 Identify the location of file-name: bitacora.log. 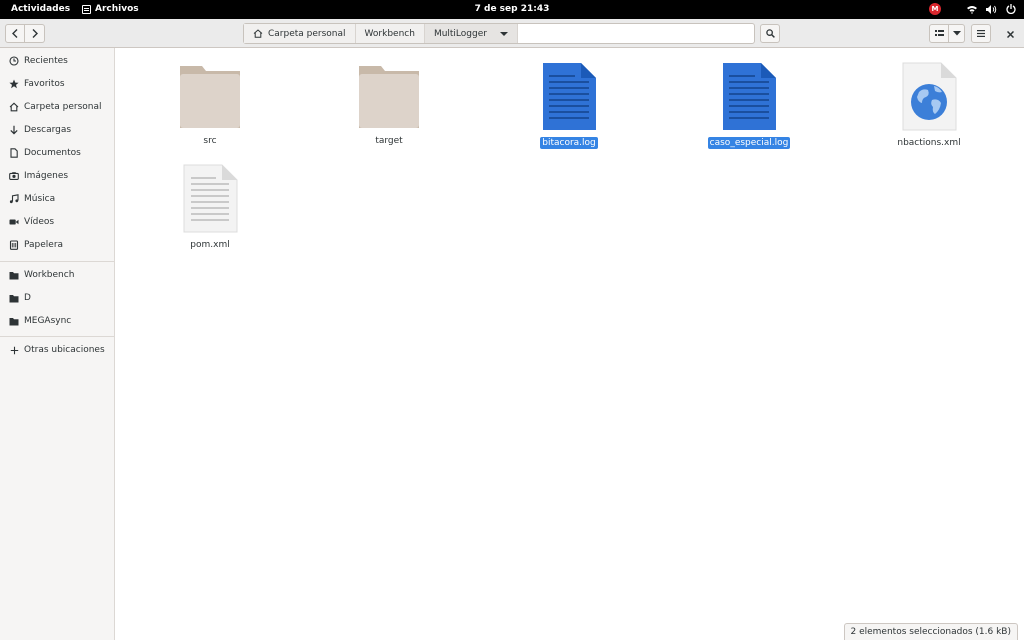
(569, 143).